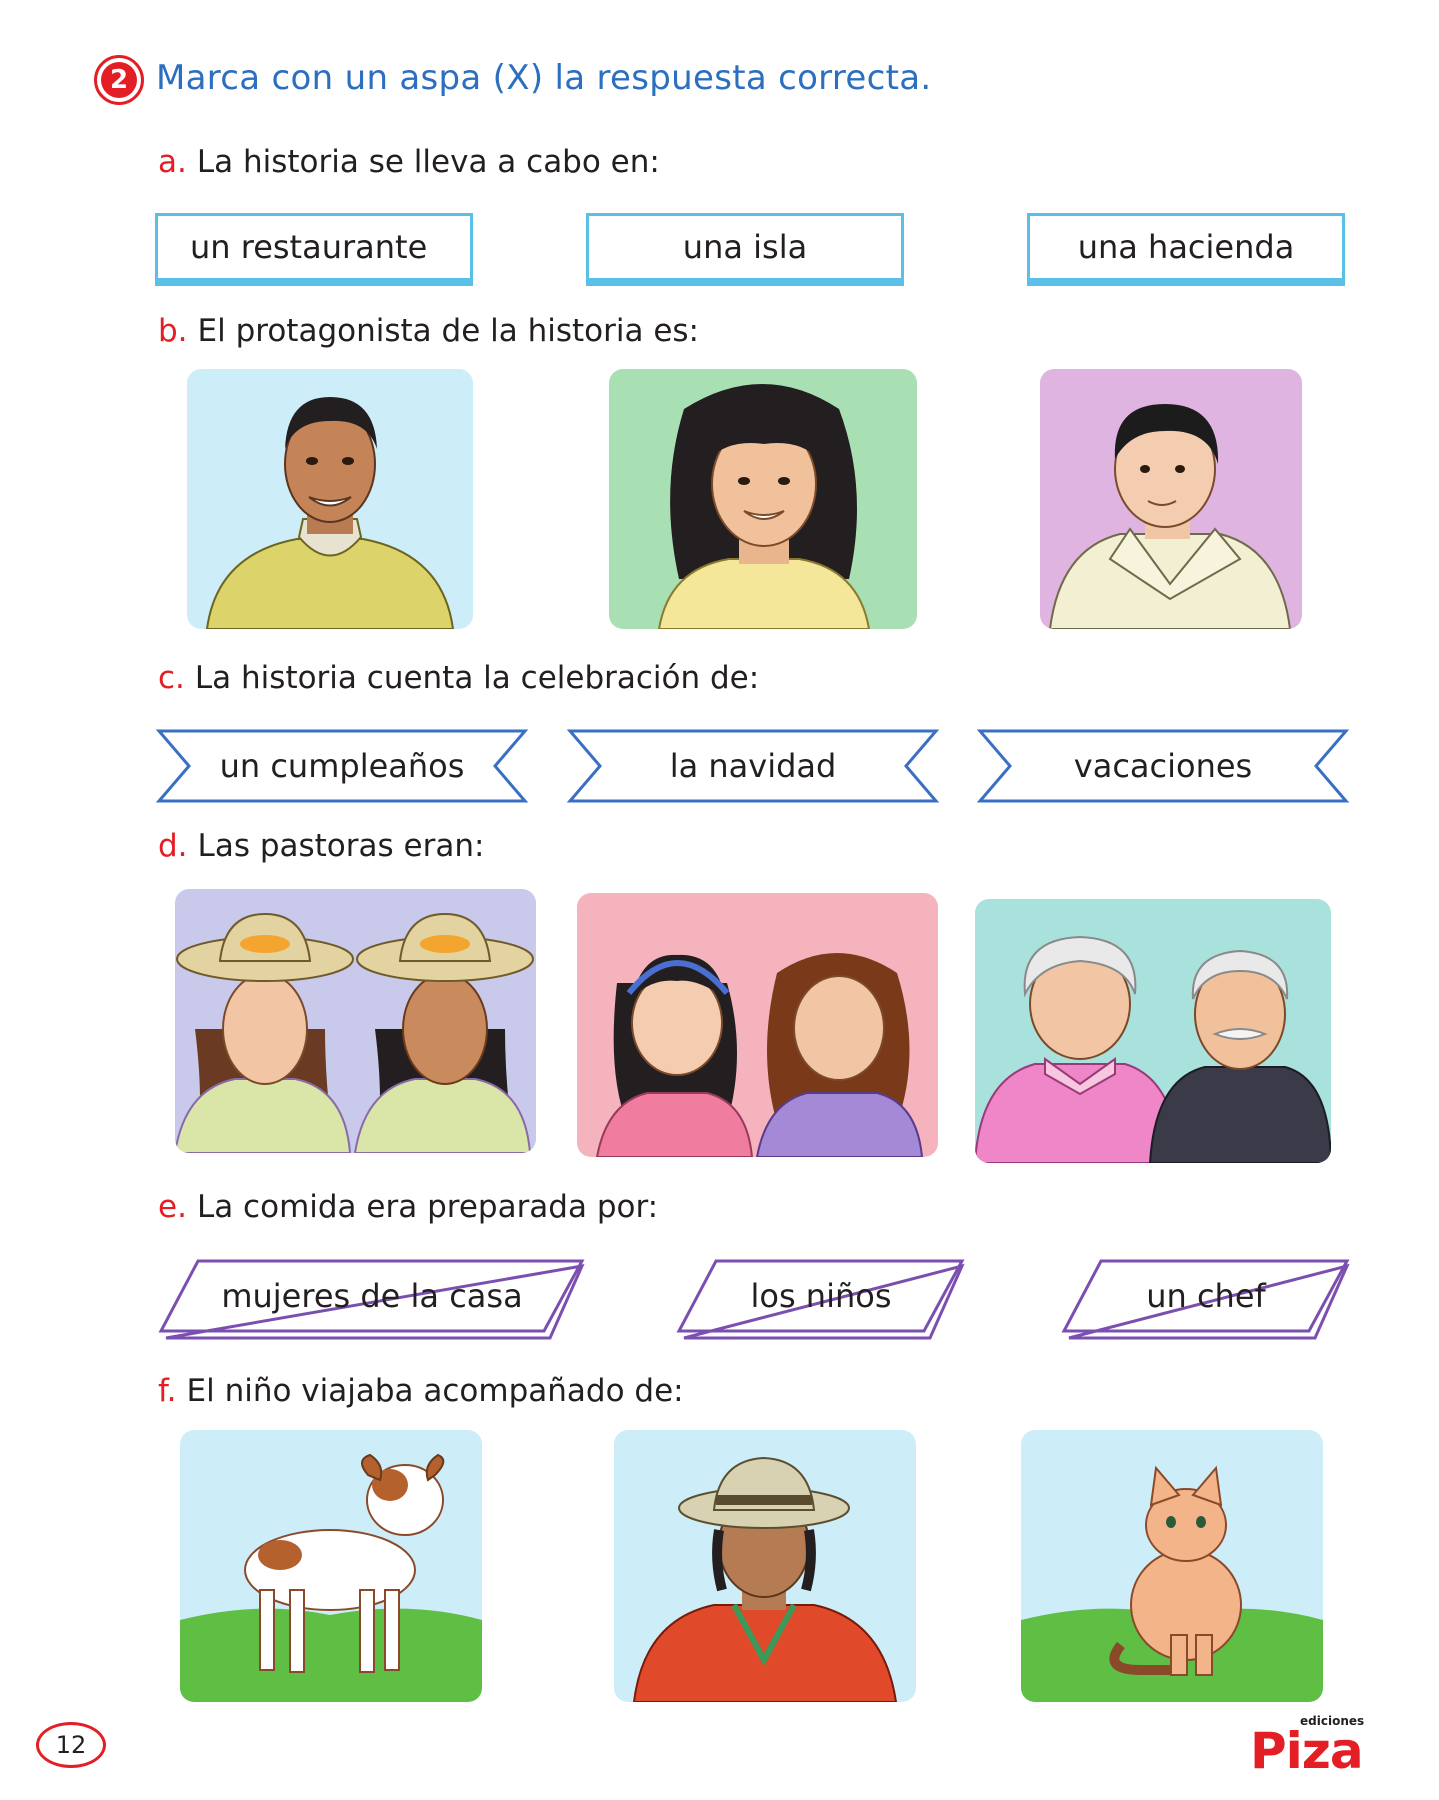  Describe the element at coordinates (173, 846) in the screenshot. I see `question-letter: d.` at that location.